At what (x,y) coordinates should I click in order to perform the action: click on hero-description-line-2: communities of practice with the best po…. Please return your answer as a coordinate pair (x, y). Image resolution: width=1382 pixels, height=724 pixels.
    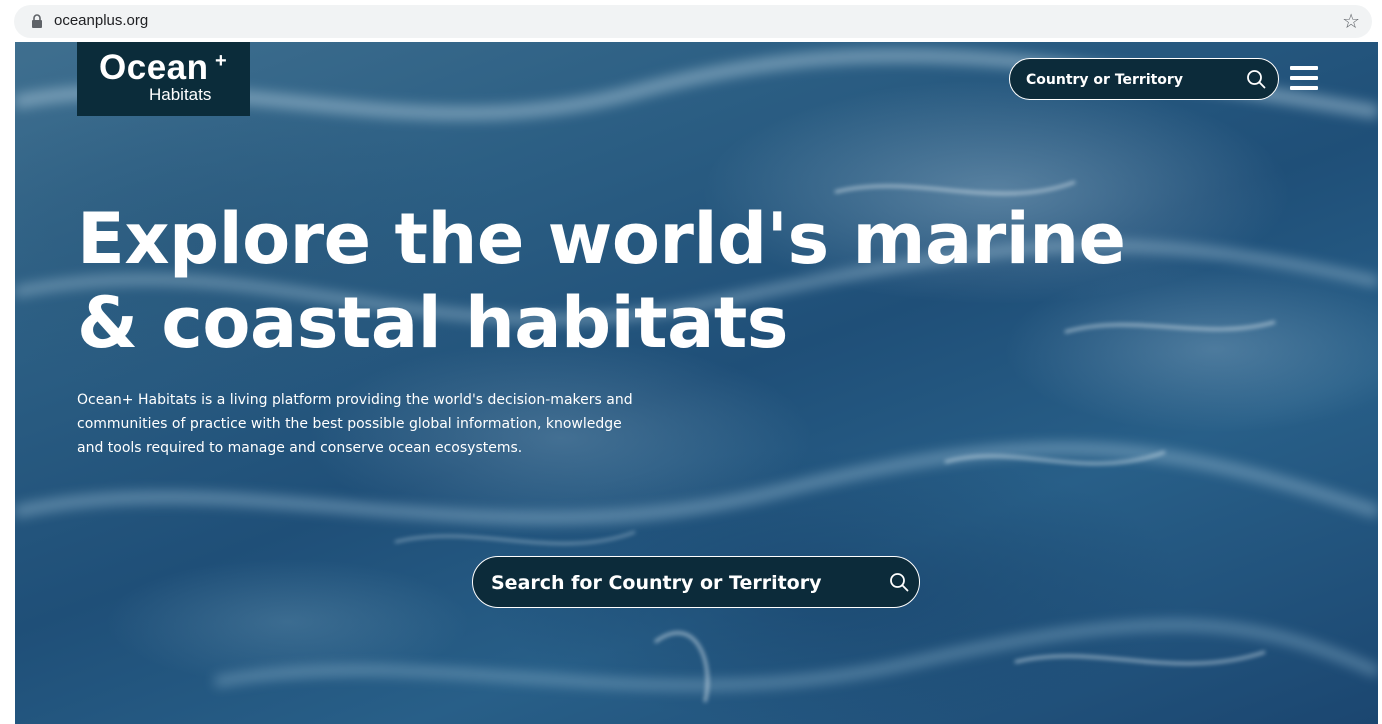
    Looking at the image, I should click on (349, 424).